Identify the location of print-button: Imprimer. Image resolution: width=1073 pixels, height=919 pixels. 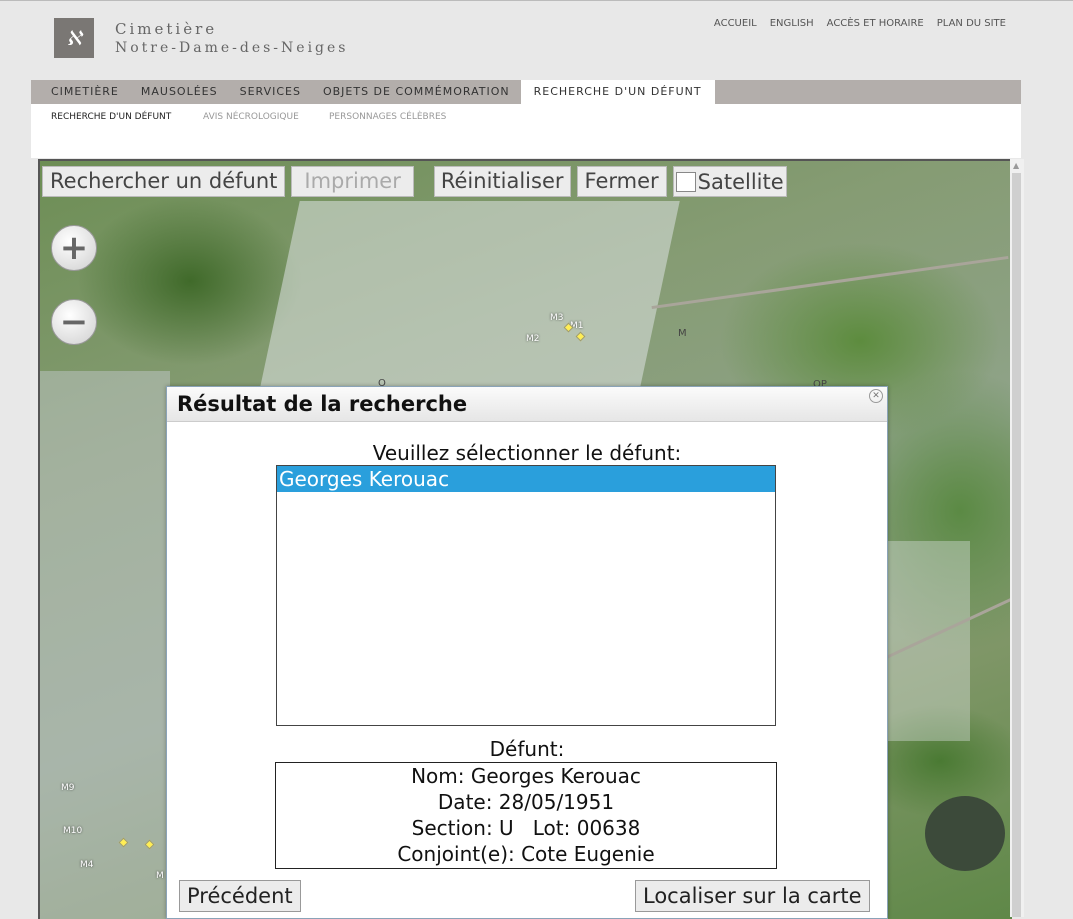
(352, 181).